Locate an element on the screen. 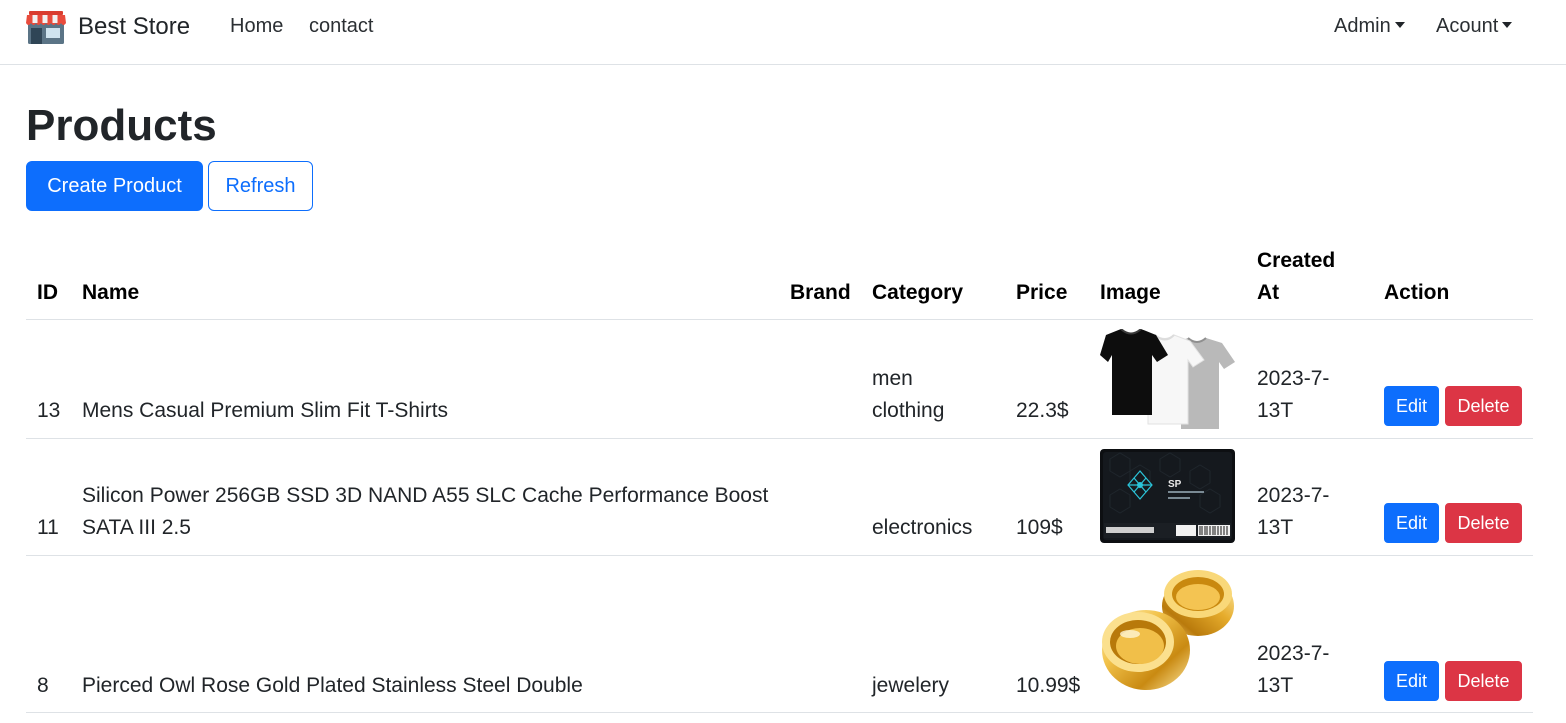 This screenshot has height=723, width=1566. cell-id: 13 is located at coordinates (49, 410).